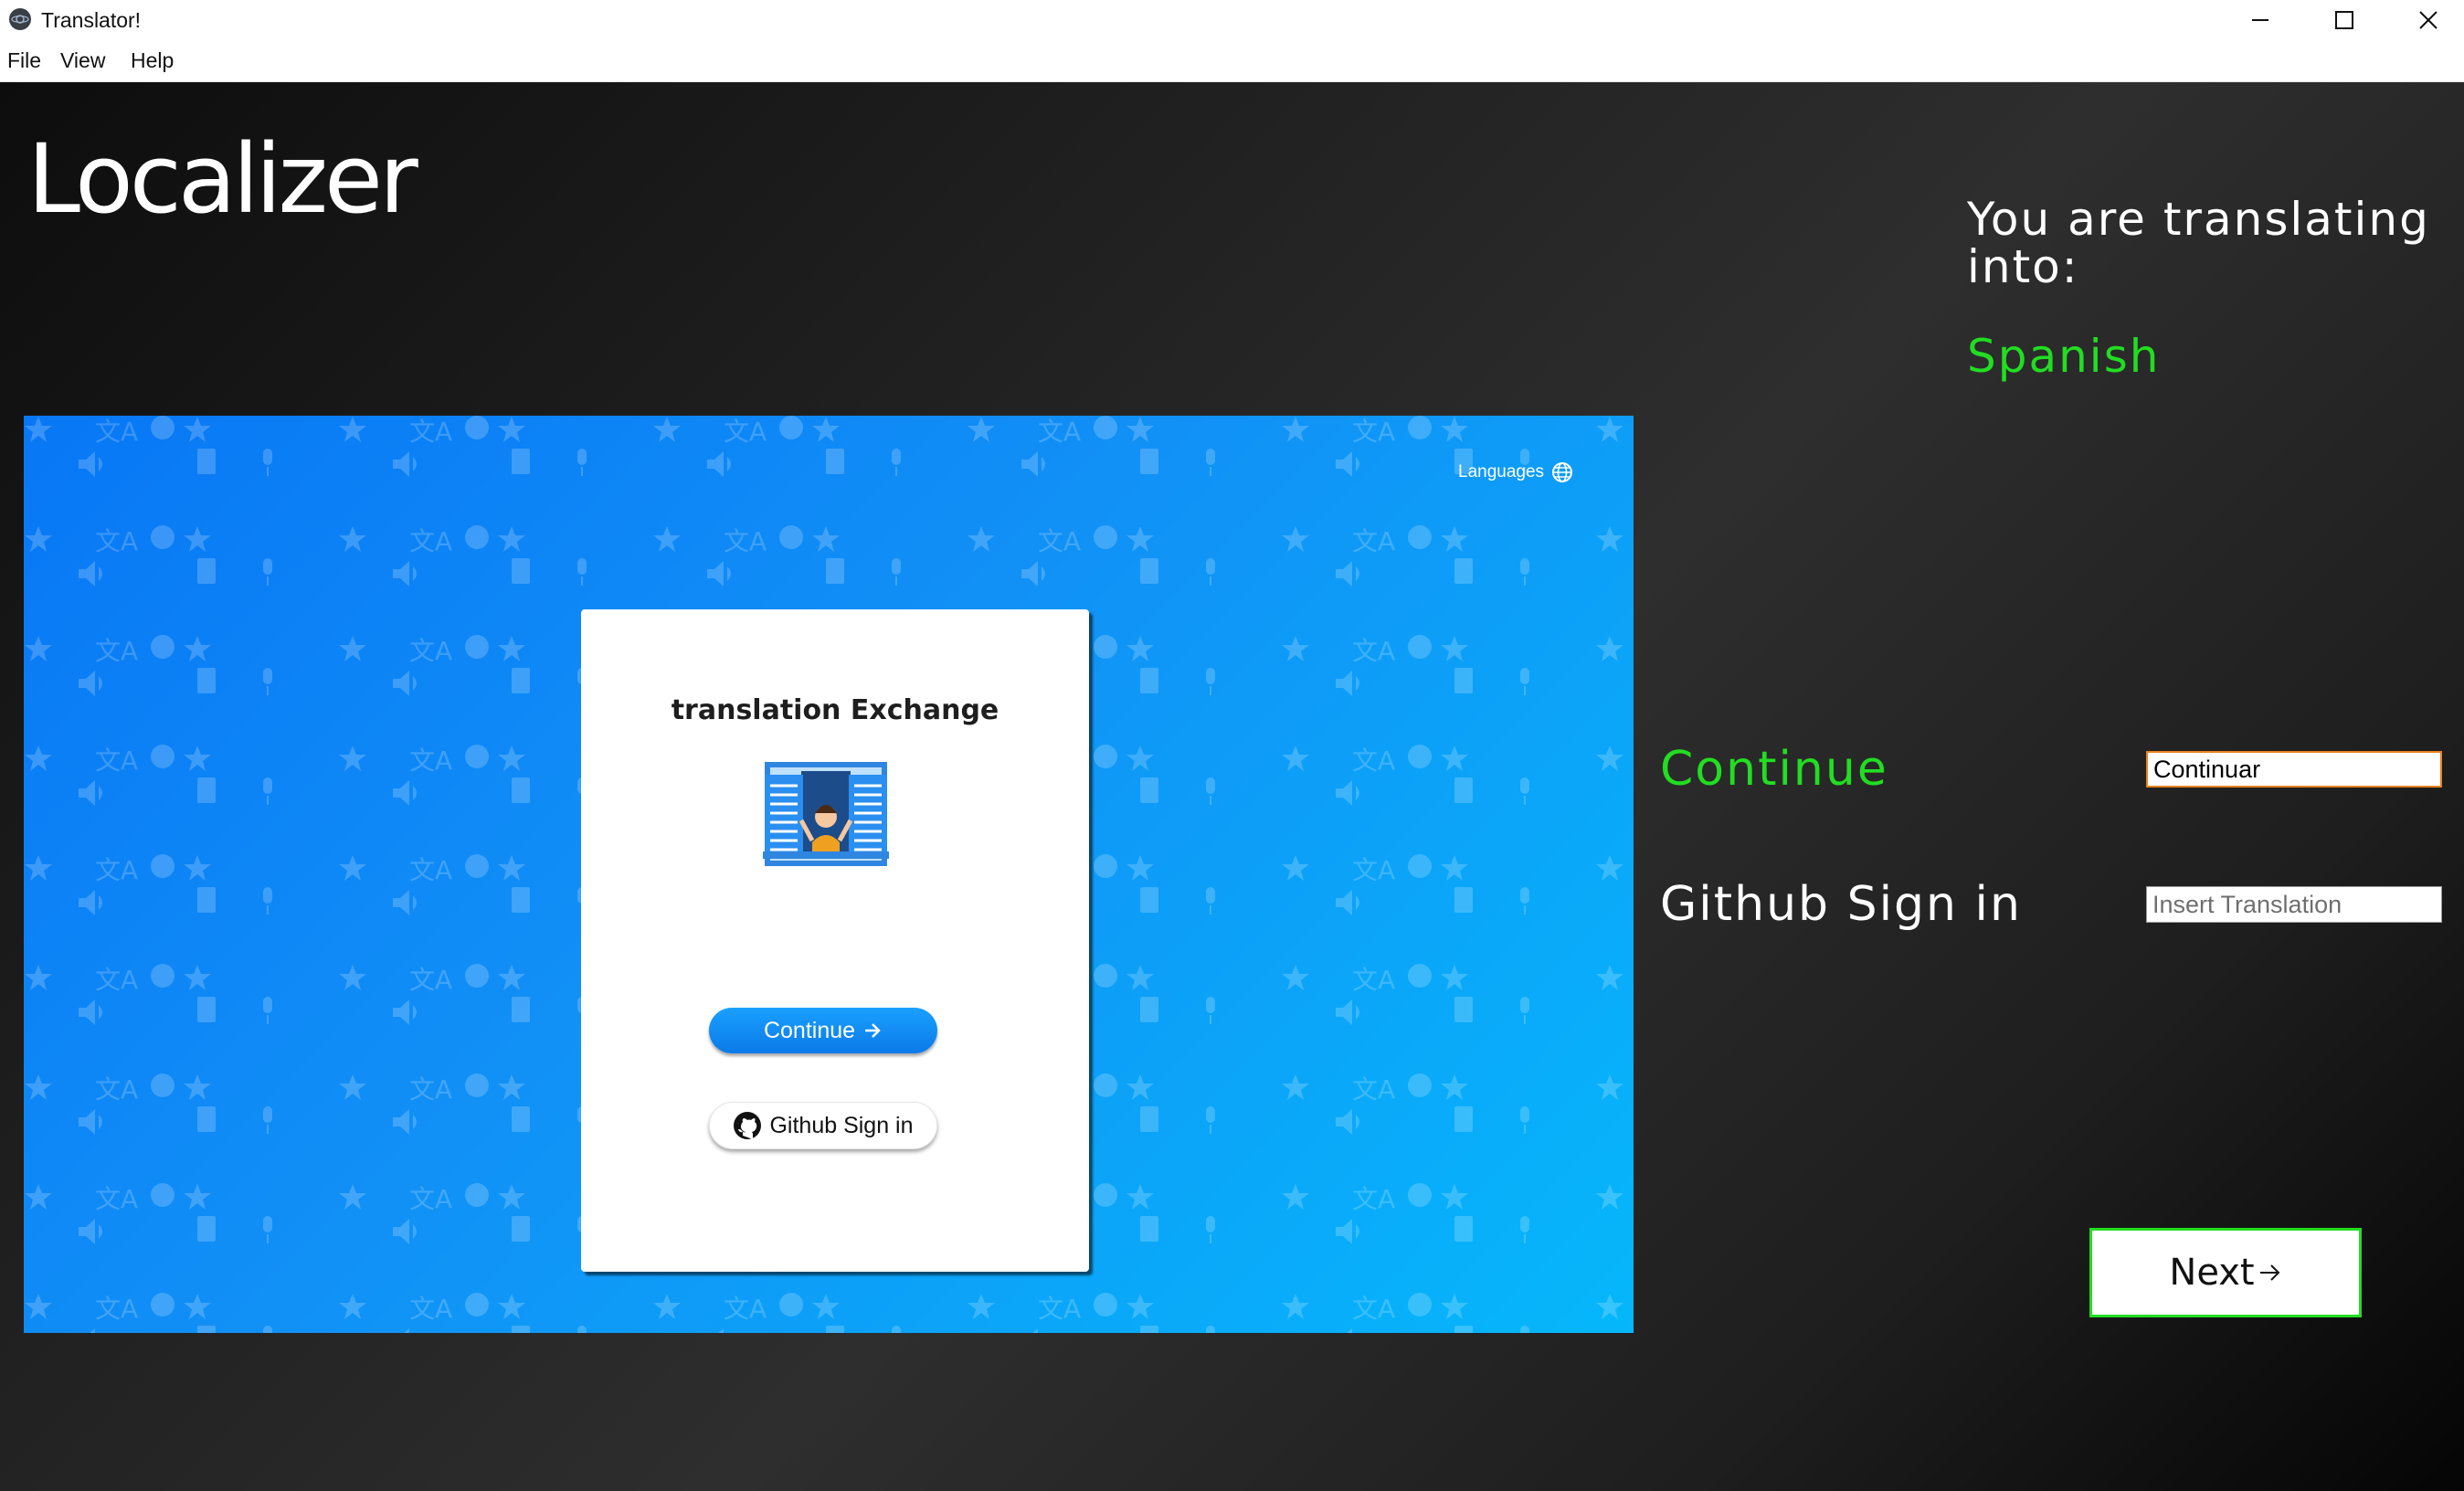  What do you see at coordinates (1562, 472) in the screenshot?
I see `globe-icon` at bounding box center [1562, 472].